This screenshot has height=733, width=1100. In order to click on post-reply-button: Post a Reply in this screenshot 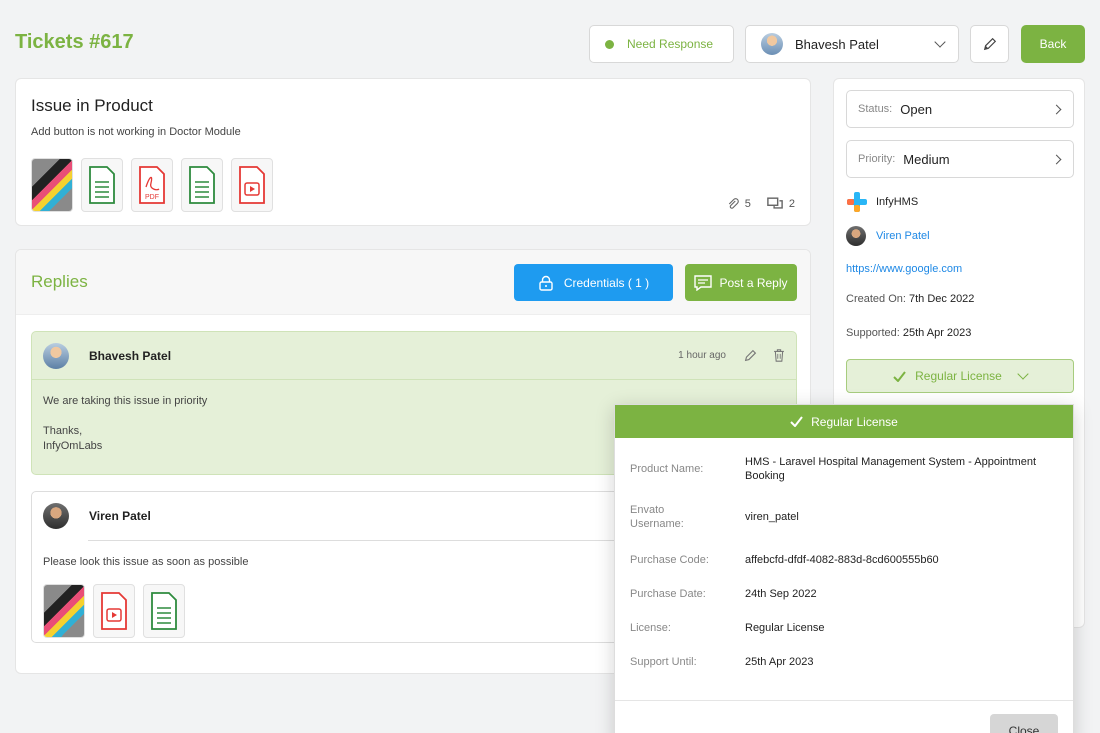, I will do `click(741, 282)`.